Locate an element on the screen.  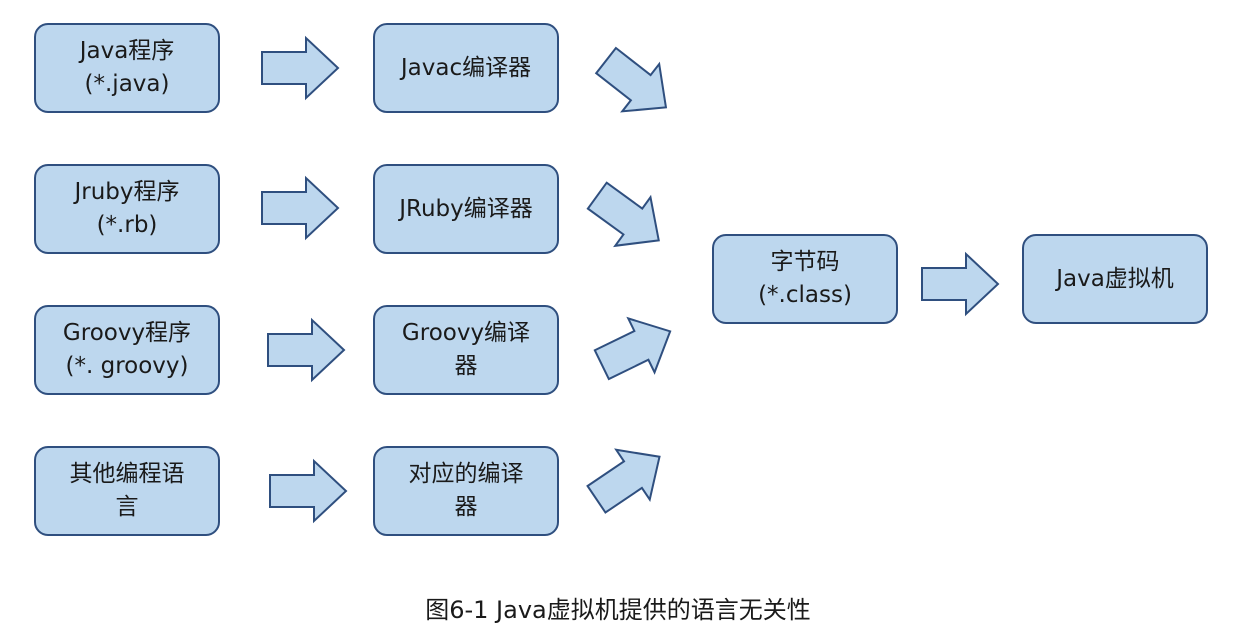
arrow-jruby-to-jruby-compiler is located at coordinates (300, 208).